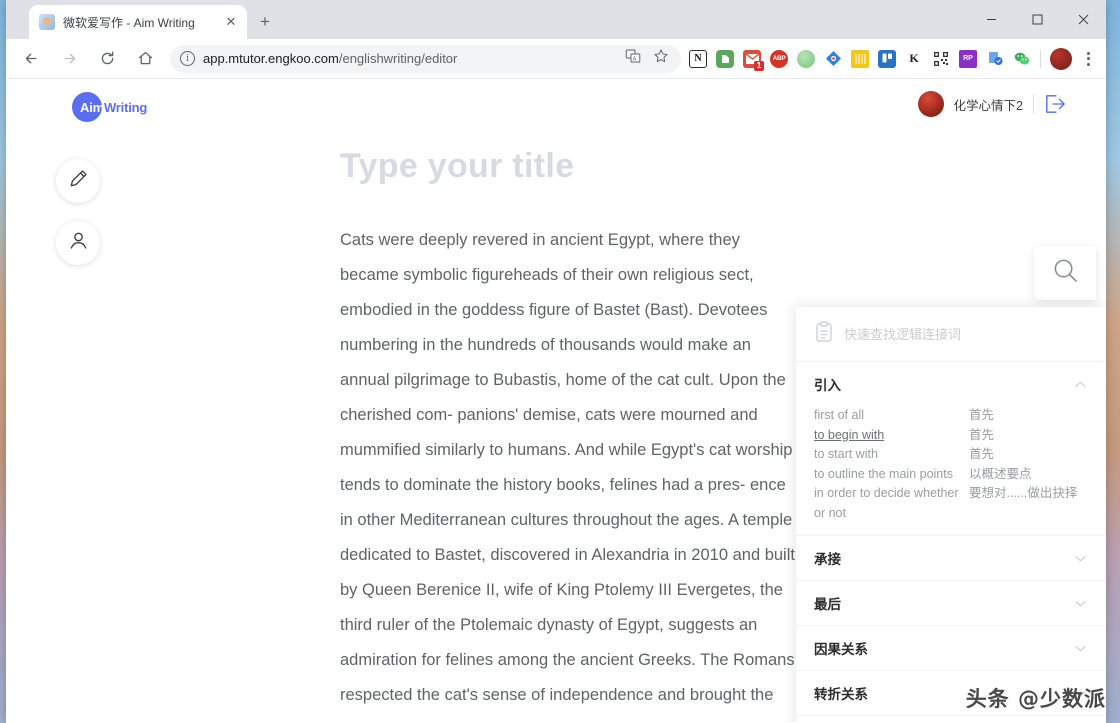 The image size is (1120, 723). Describe the element at coordinates (887, 58) in the screenshot. I see `trello-extension` at that location.